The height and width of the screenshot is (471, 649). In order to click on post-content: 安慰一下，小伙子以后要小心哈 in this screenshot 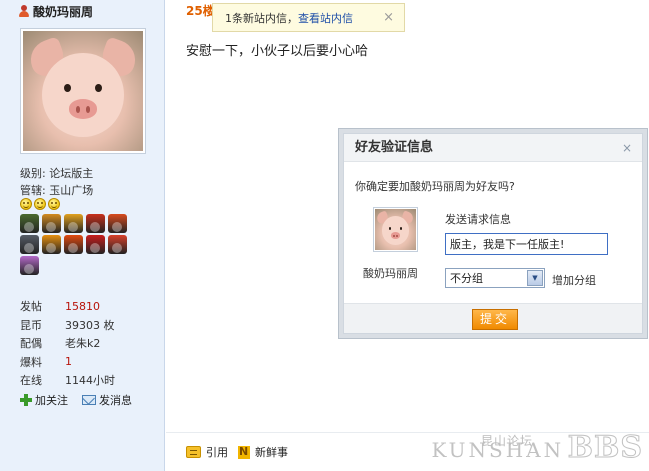, I will do `click(277, 51)`.